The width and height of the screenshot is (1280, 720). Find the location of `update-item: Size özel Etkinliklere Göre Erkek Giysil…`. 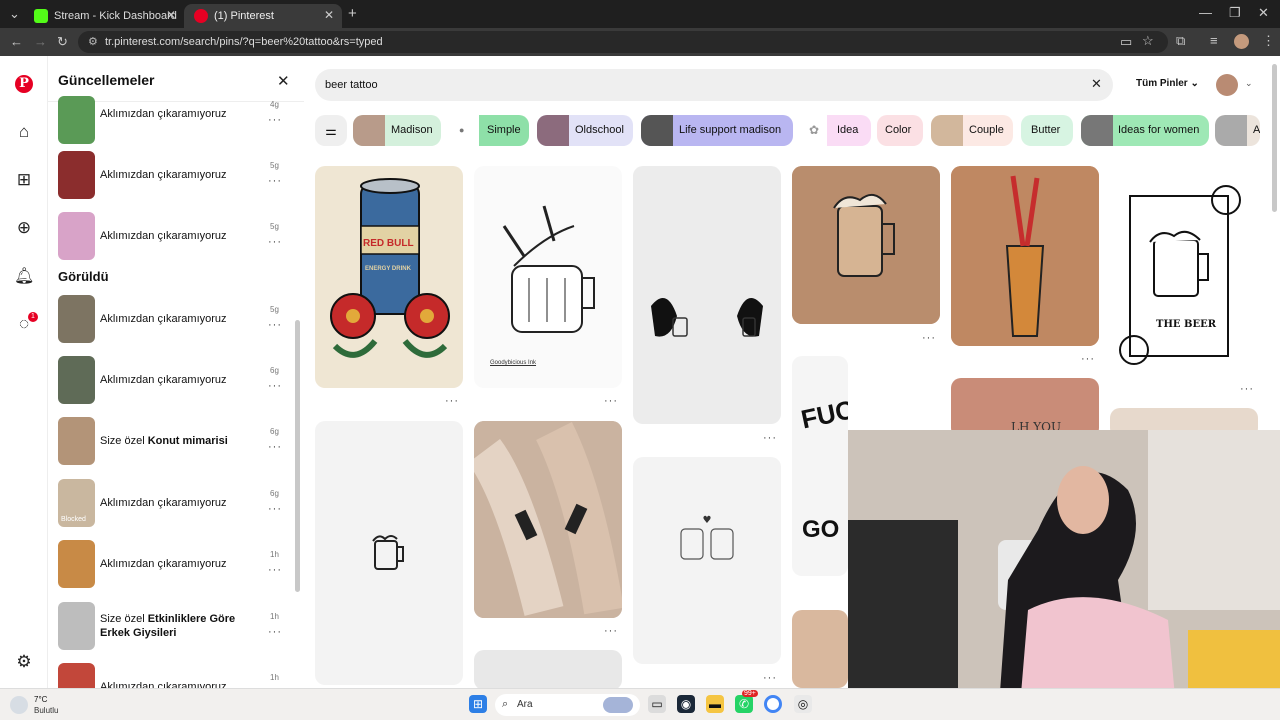

update-item: Size özel Etkinliklere Göre Erkek Giysil… is located at coordinates (173, 626).